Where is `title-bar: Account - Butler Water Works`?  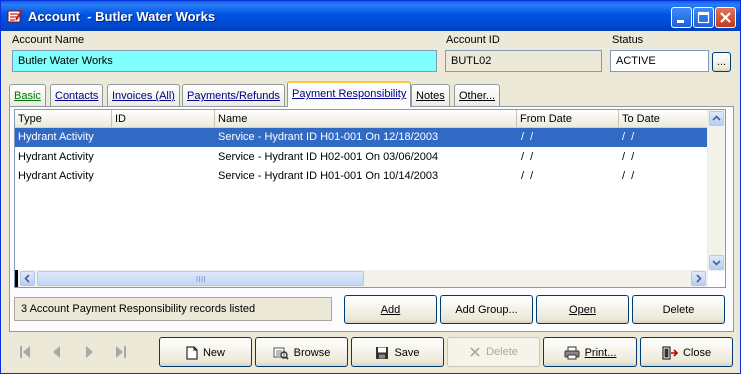 title-bar: Account - Butler Water Works is located at coordinates (370, 16).